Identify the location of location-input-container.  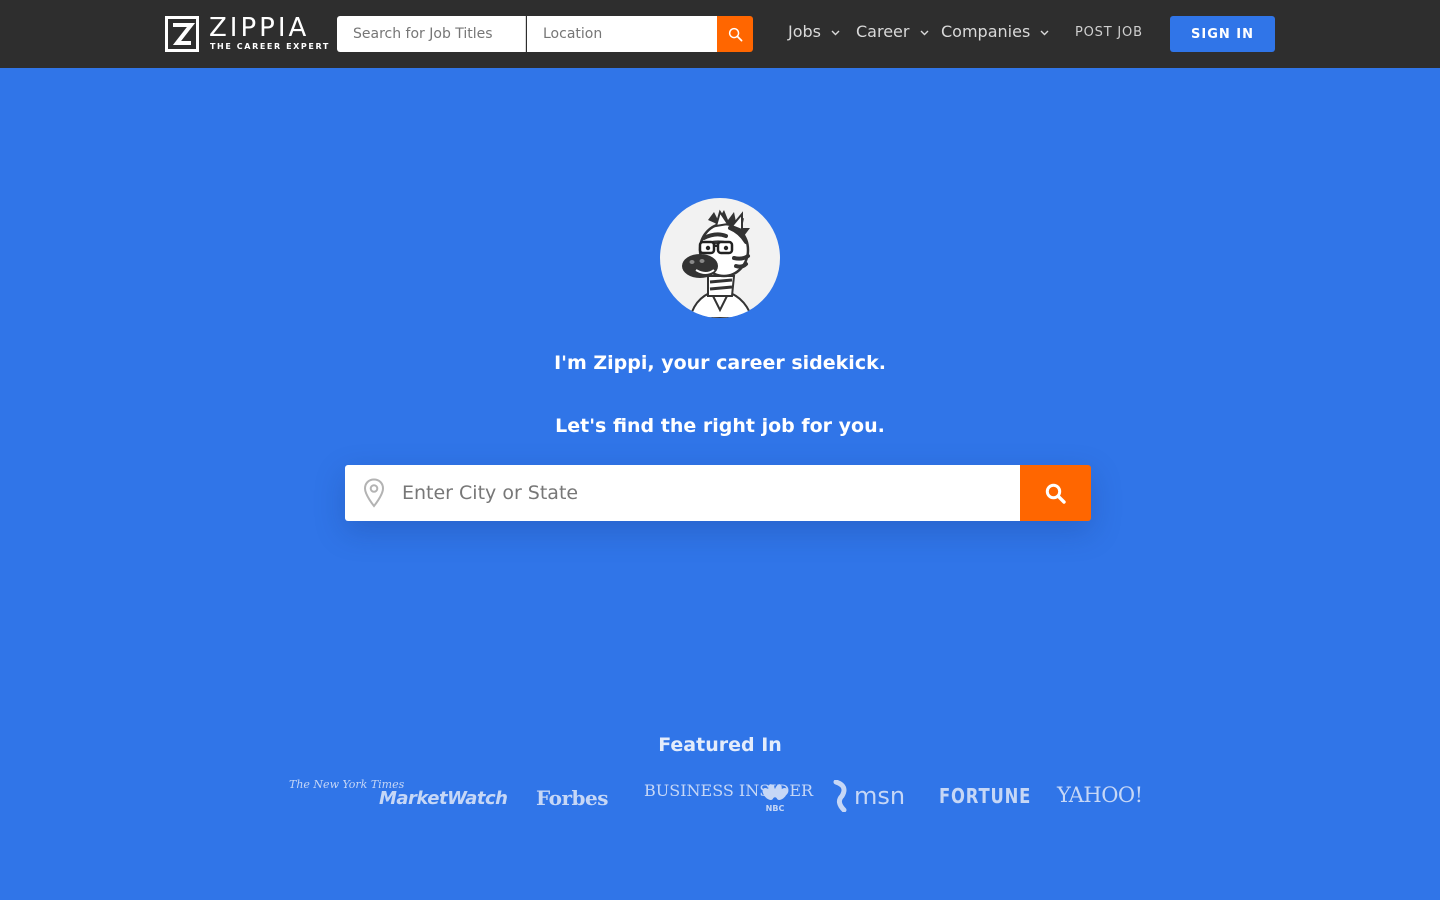
(682, 493).